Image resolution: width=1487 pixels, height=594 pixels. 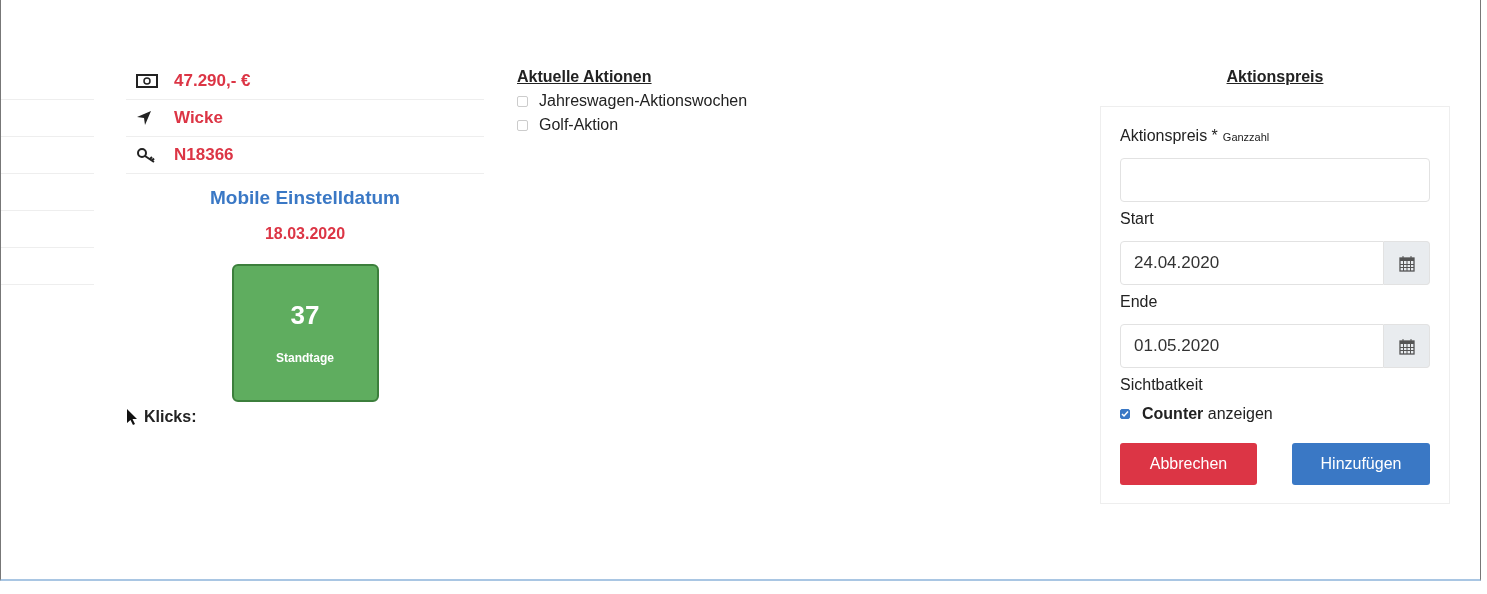 What do you see at coordinates (1137, 219) in the screenshot?
I see `field-label: Start` at bounding box center [1137, 219].